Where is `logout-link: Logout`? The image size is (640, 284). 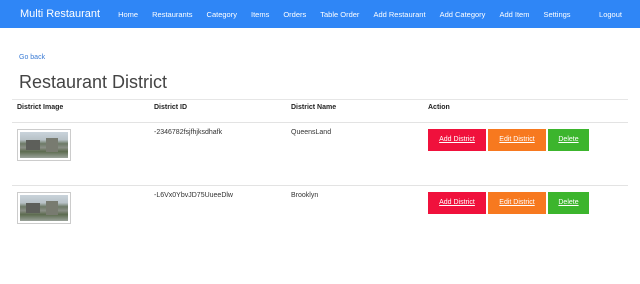
logout-link: Logout is located at coordinates (610, 14).